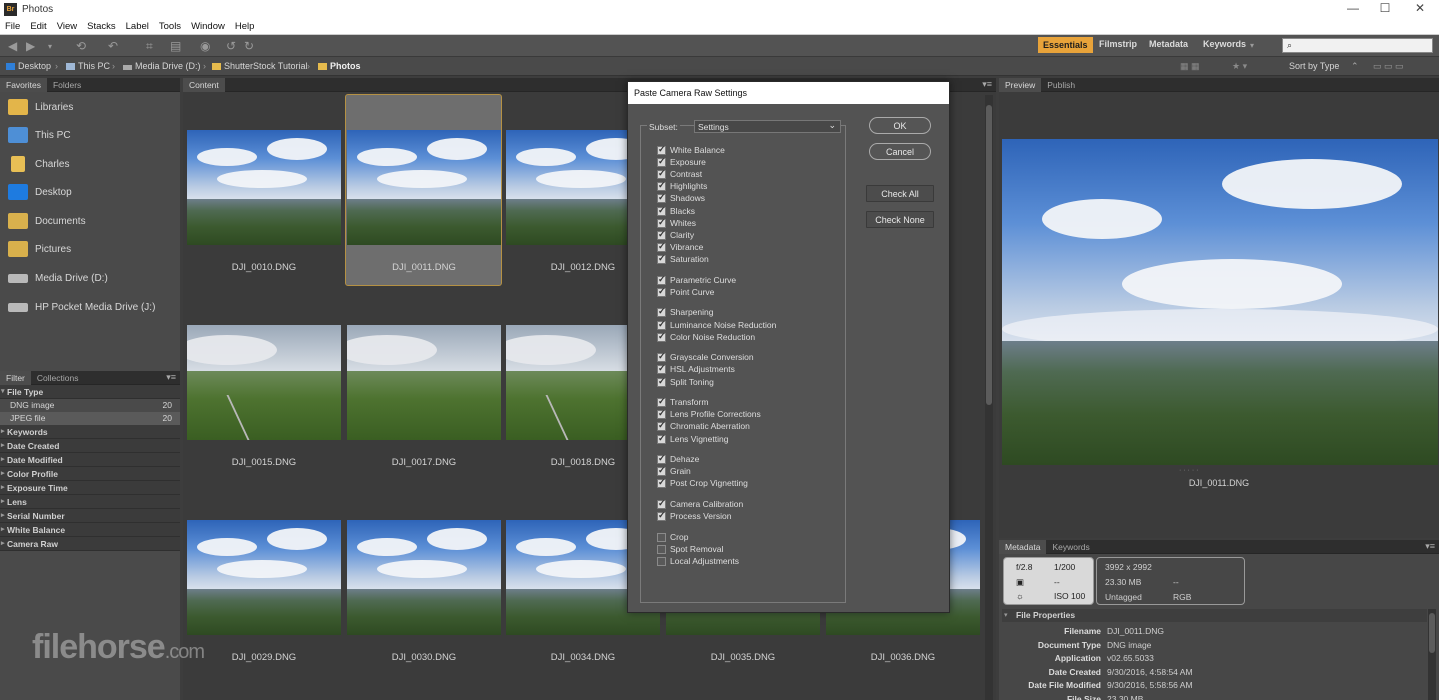 Image resolution: width=1439 pixels, height=700 pixels. Describe the element at coordinates (81, 46) in the screenshot. I see `reveal-icon: ⟲` at that location.